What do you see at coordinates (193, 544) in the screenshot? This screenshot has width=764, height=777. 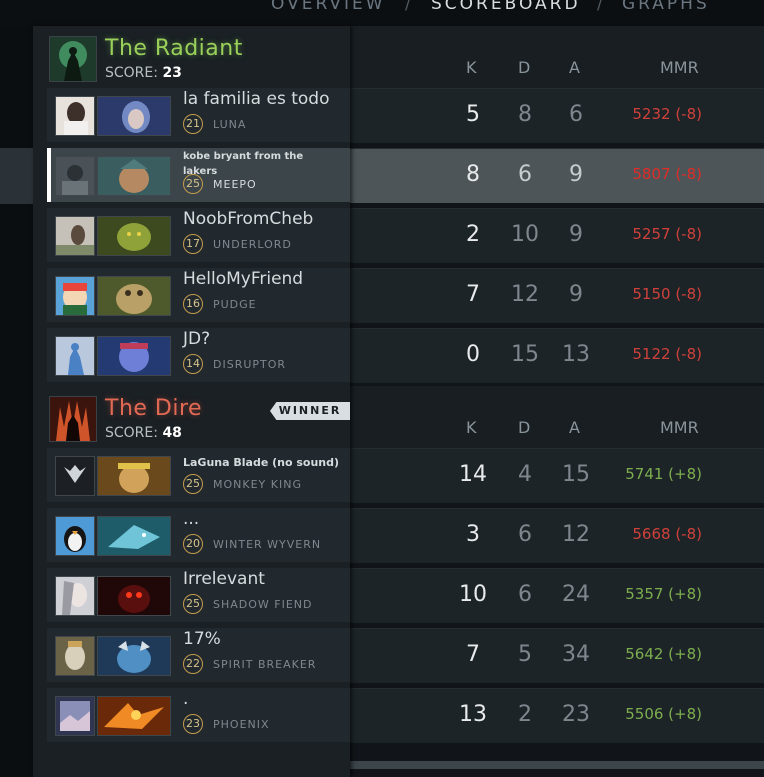 I see `hero-level: 20` at bounding box center [193, 544].